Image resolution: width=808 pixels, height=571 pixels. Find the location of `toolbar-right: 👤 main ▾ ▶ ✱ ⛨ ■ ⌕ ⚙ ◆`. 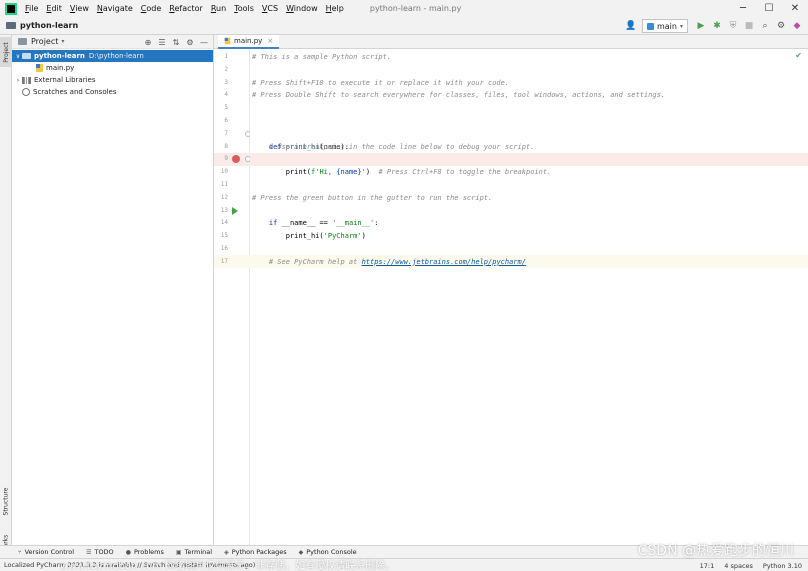

toolbar-right: 👤 main ▾ ▶ ✱ ⛨ ■ ⌕ ⚙ ◆ is located at coordinates (713, 26).